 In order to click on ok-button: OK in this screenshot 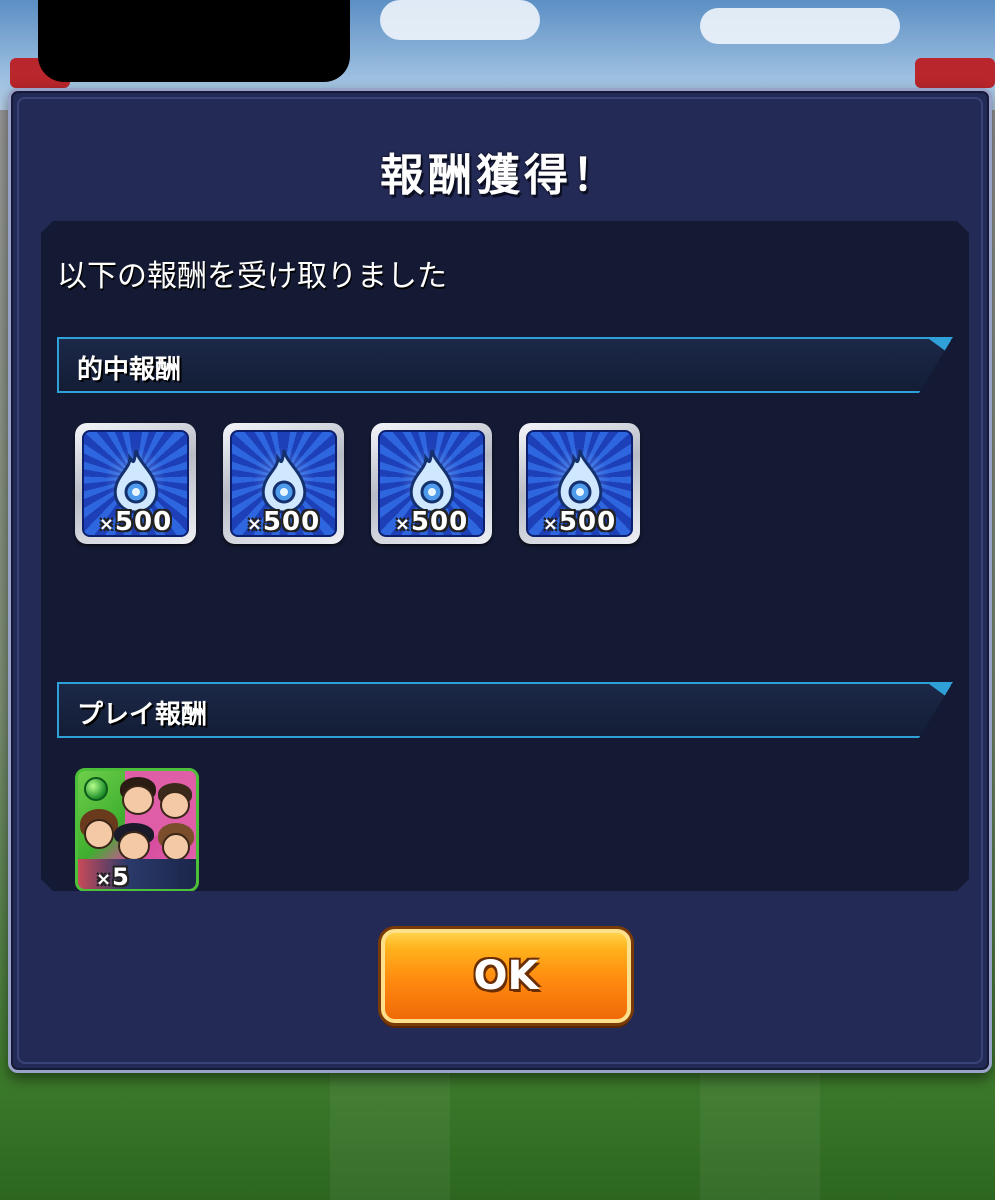, I will do `click(506, 976)`.